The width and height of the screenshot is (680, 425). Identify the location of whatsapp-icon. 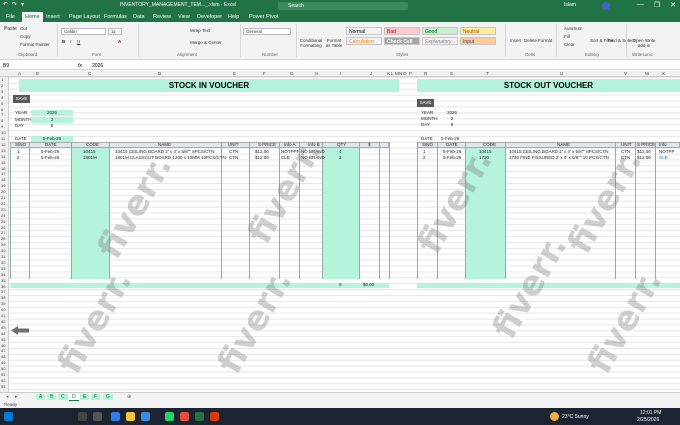
(169, 416).